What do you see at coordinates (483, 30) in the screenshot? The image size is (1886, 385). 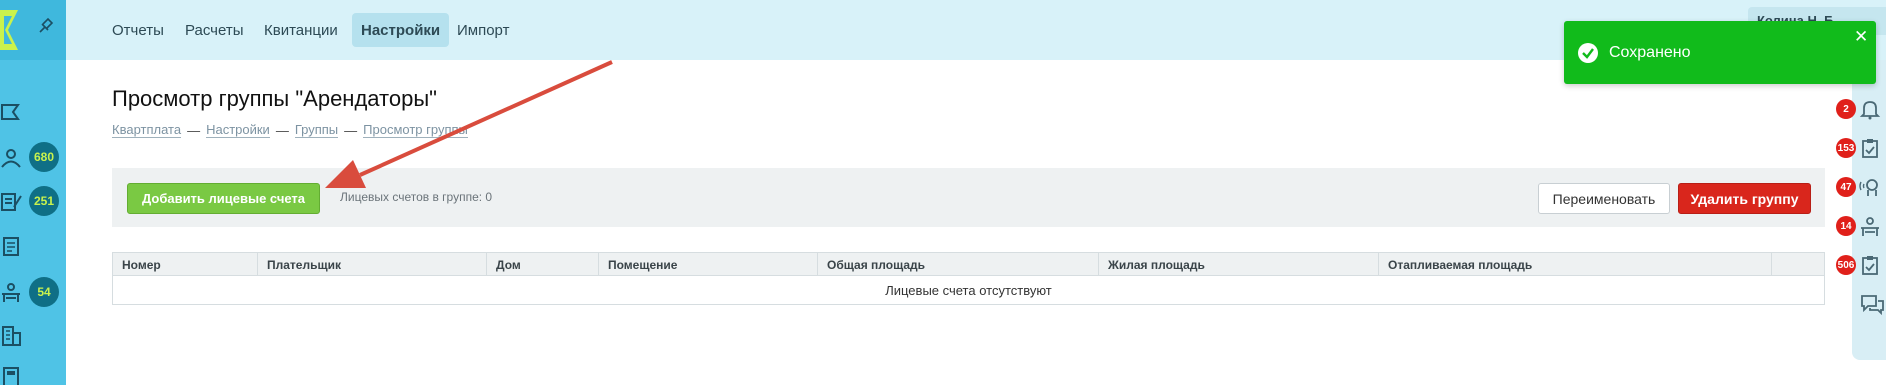 I see `nav-item-import: Импорт` at bounding box center [483, 30].